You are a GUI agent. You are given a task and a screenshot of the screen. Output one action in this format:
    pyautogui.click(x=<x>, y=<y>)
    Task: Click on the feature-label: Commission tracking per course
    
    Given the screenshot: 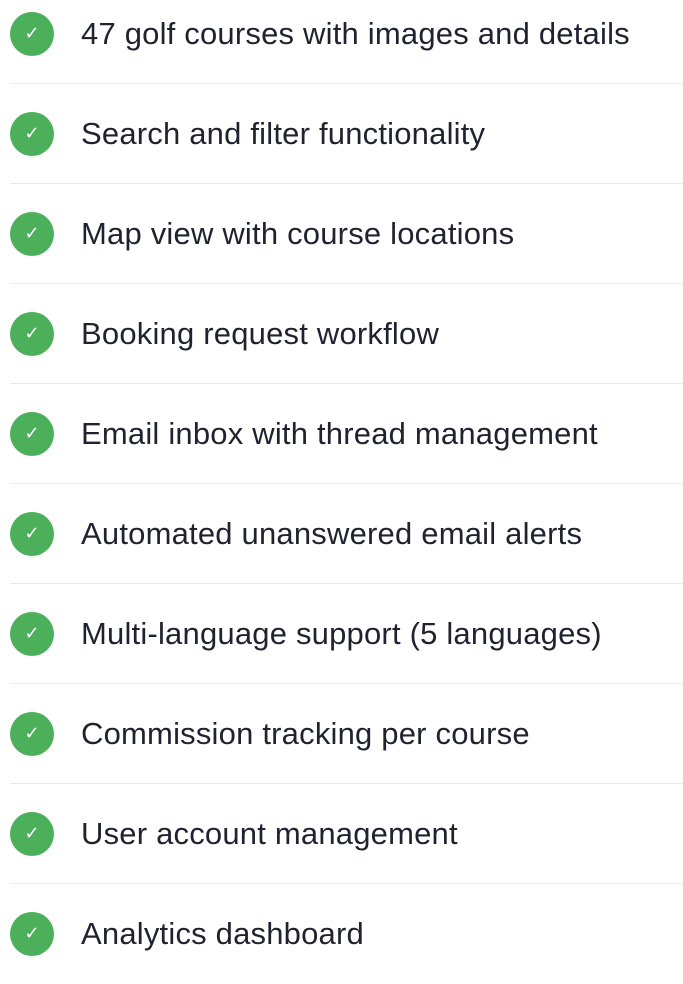 What is the action you would take?
    pyautogui.click(x=305, y=733)
    